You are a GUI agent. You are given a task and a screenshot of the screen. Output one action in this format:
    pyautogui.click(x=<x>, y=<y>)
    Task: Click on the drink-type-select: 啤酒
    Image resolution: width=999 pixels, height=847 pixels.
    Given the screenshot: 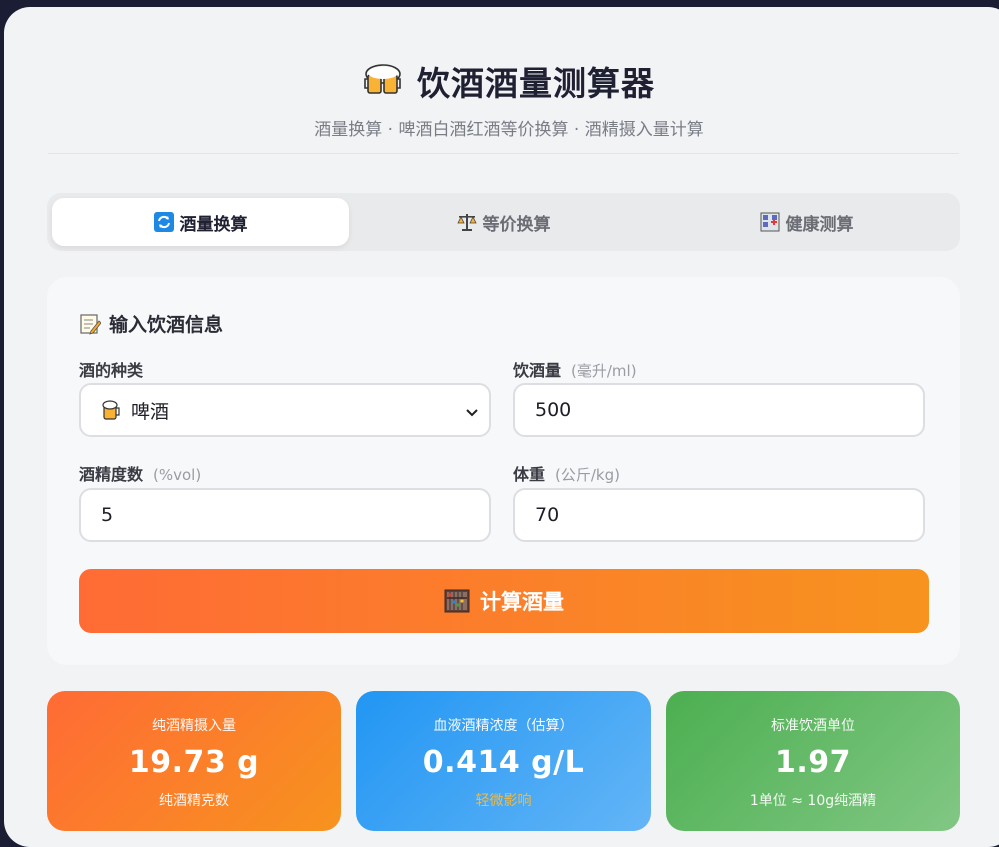 What is the action you would take?
    pyautogui.click(x=285, y=410)
    